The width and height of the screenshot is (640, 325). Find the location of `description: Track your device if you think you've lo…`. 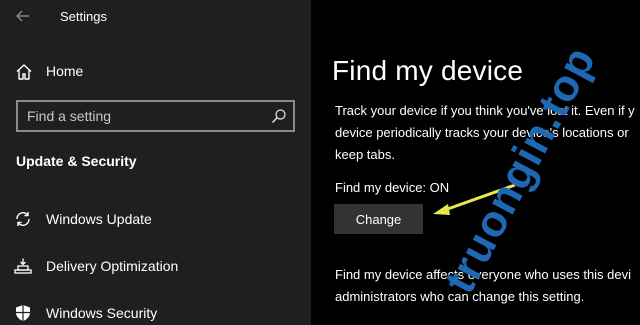

description: Track your device if you think you've lo… is located at coordinates (487, 133).